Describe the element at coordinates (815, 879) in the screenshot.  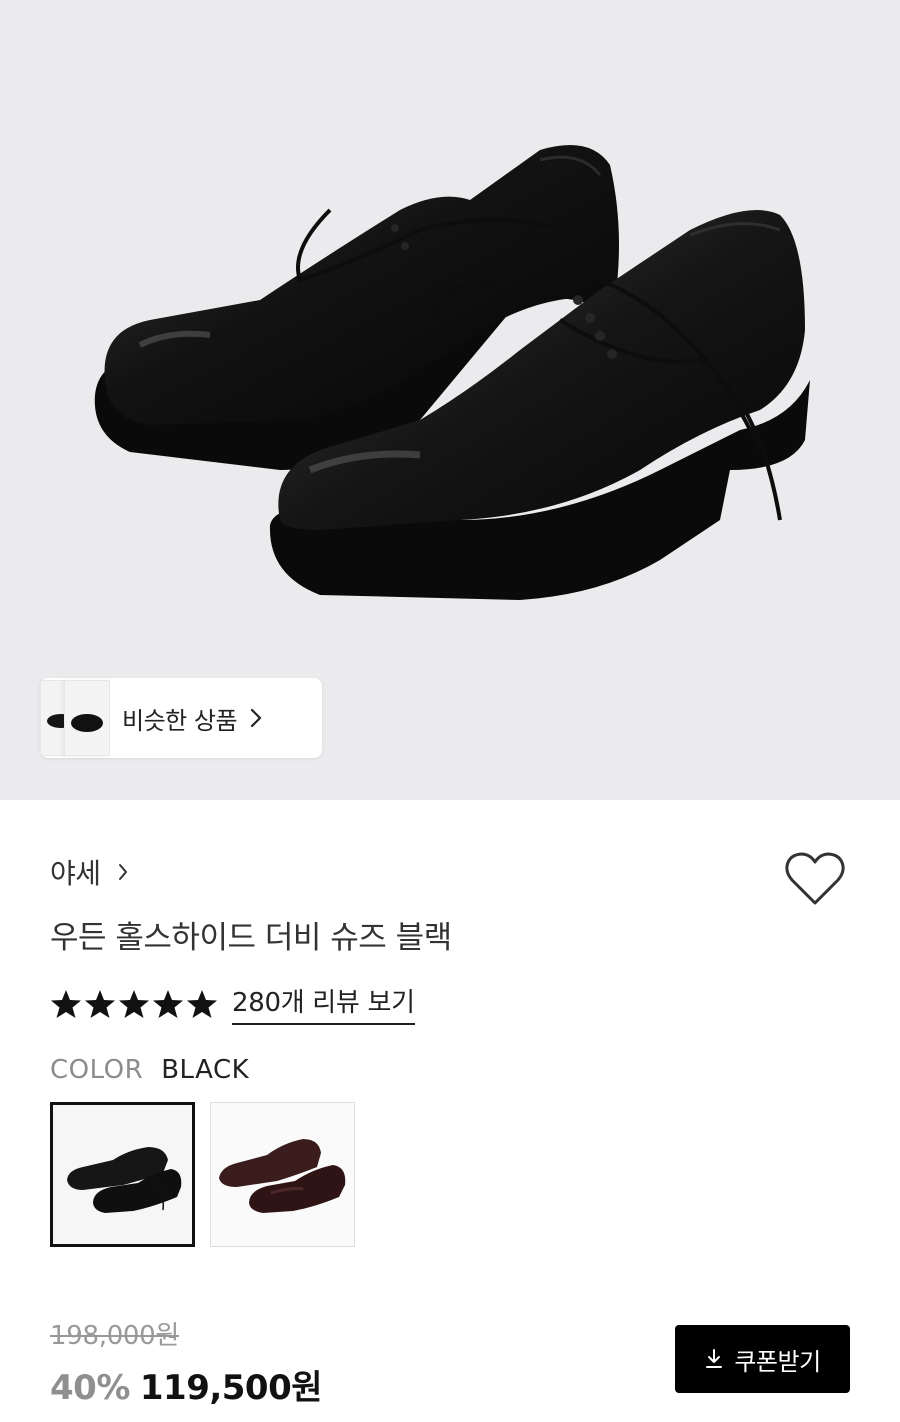
I see `heart-outline-icon` at that location.